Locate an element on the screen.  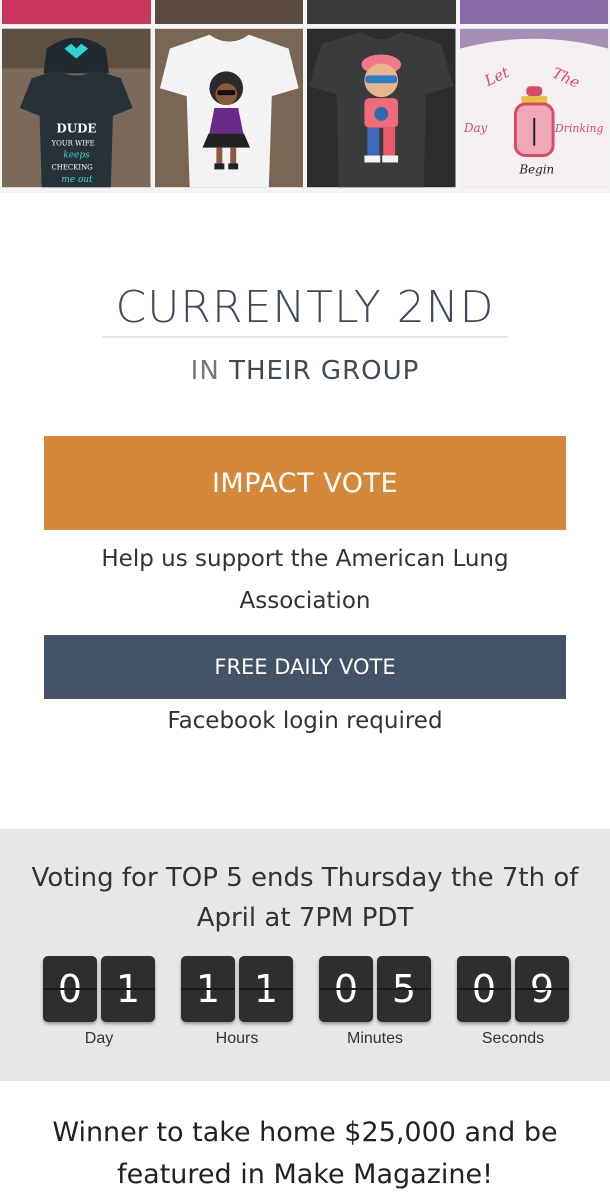
countdown-digit: 9 is located at coordinates (542, 989).